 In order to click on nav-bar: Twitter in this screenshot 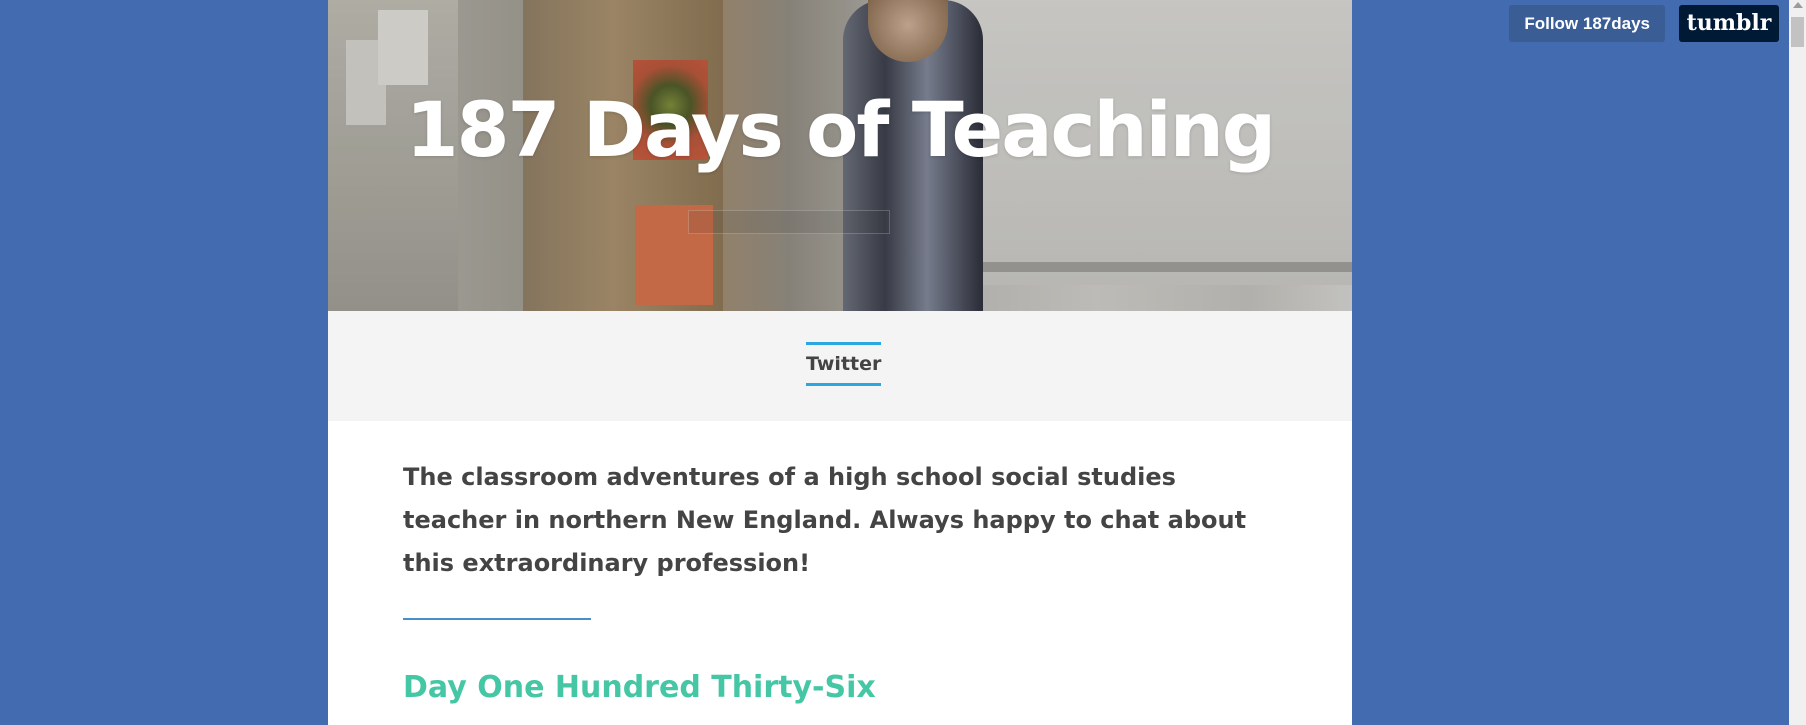, I will do `click(840, 366)`.